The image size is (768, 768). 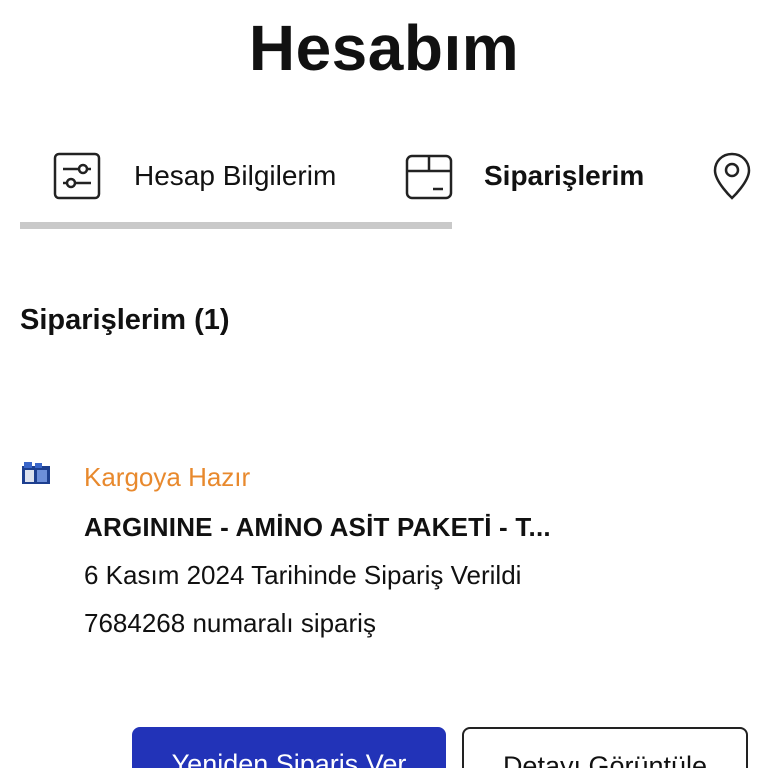 I want to click on tab-orders: Siparişlerim, so click(x=524, y=176).